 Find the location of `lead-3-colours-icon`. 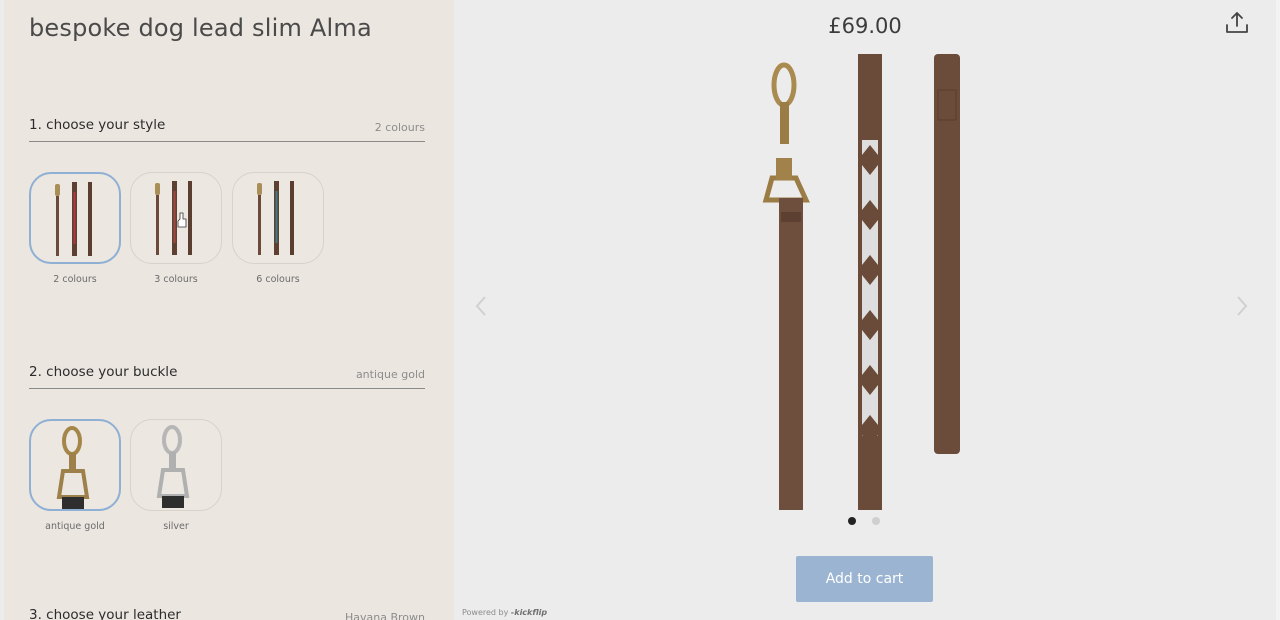

lead-3-colours-icon is located at coordinates (173, 218).